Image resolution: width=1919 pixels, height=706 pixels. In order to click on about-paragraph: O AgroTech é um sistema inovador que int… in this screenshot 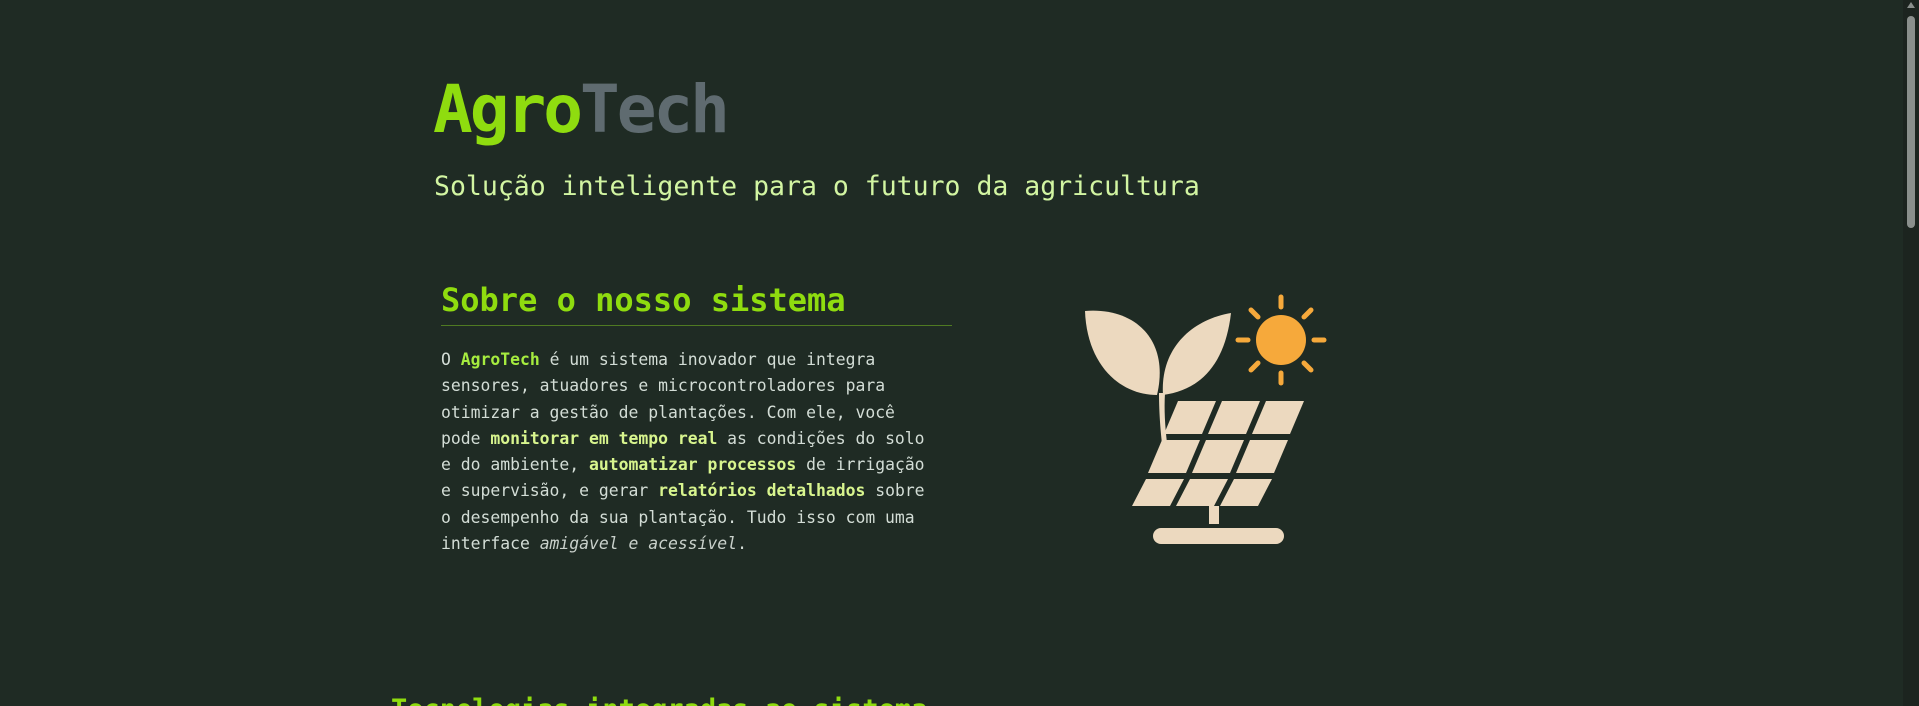, I will do `click(706, 452)`.